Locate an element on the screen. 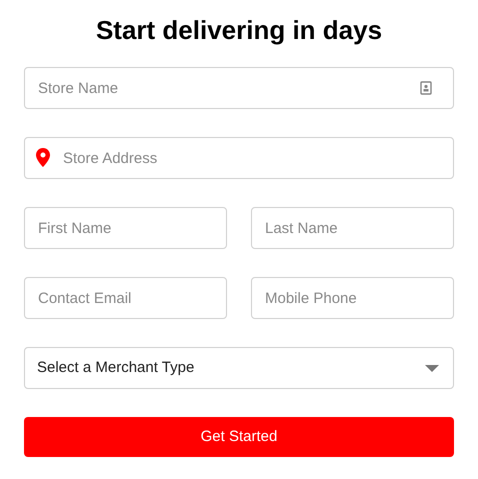  contact-field: Contact Email is located at coordinates (125, 298).